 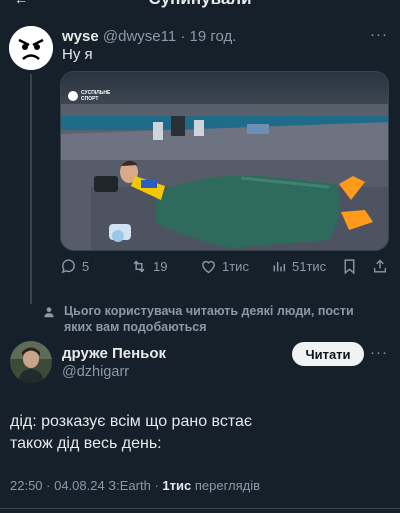 What do you see at coordinates (160, 266) in the screenshot?
I see `retweet-count: 19` at bounding box center [160, 266].